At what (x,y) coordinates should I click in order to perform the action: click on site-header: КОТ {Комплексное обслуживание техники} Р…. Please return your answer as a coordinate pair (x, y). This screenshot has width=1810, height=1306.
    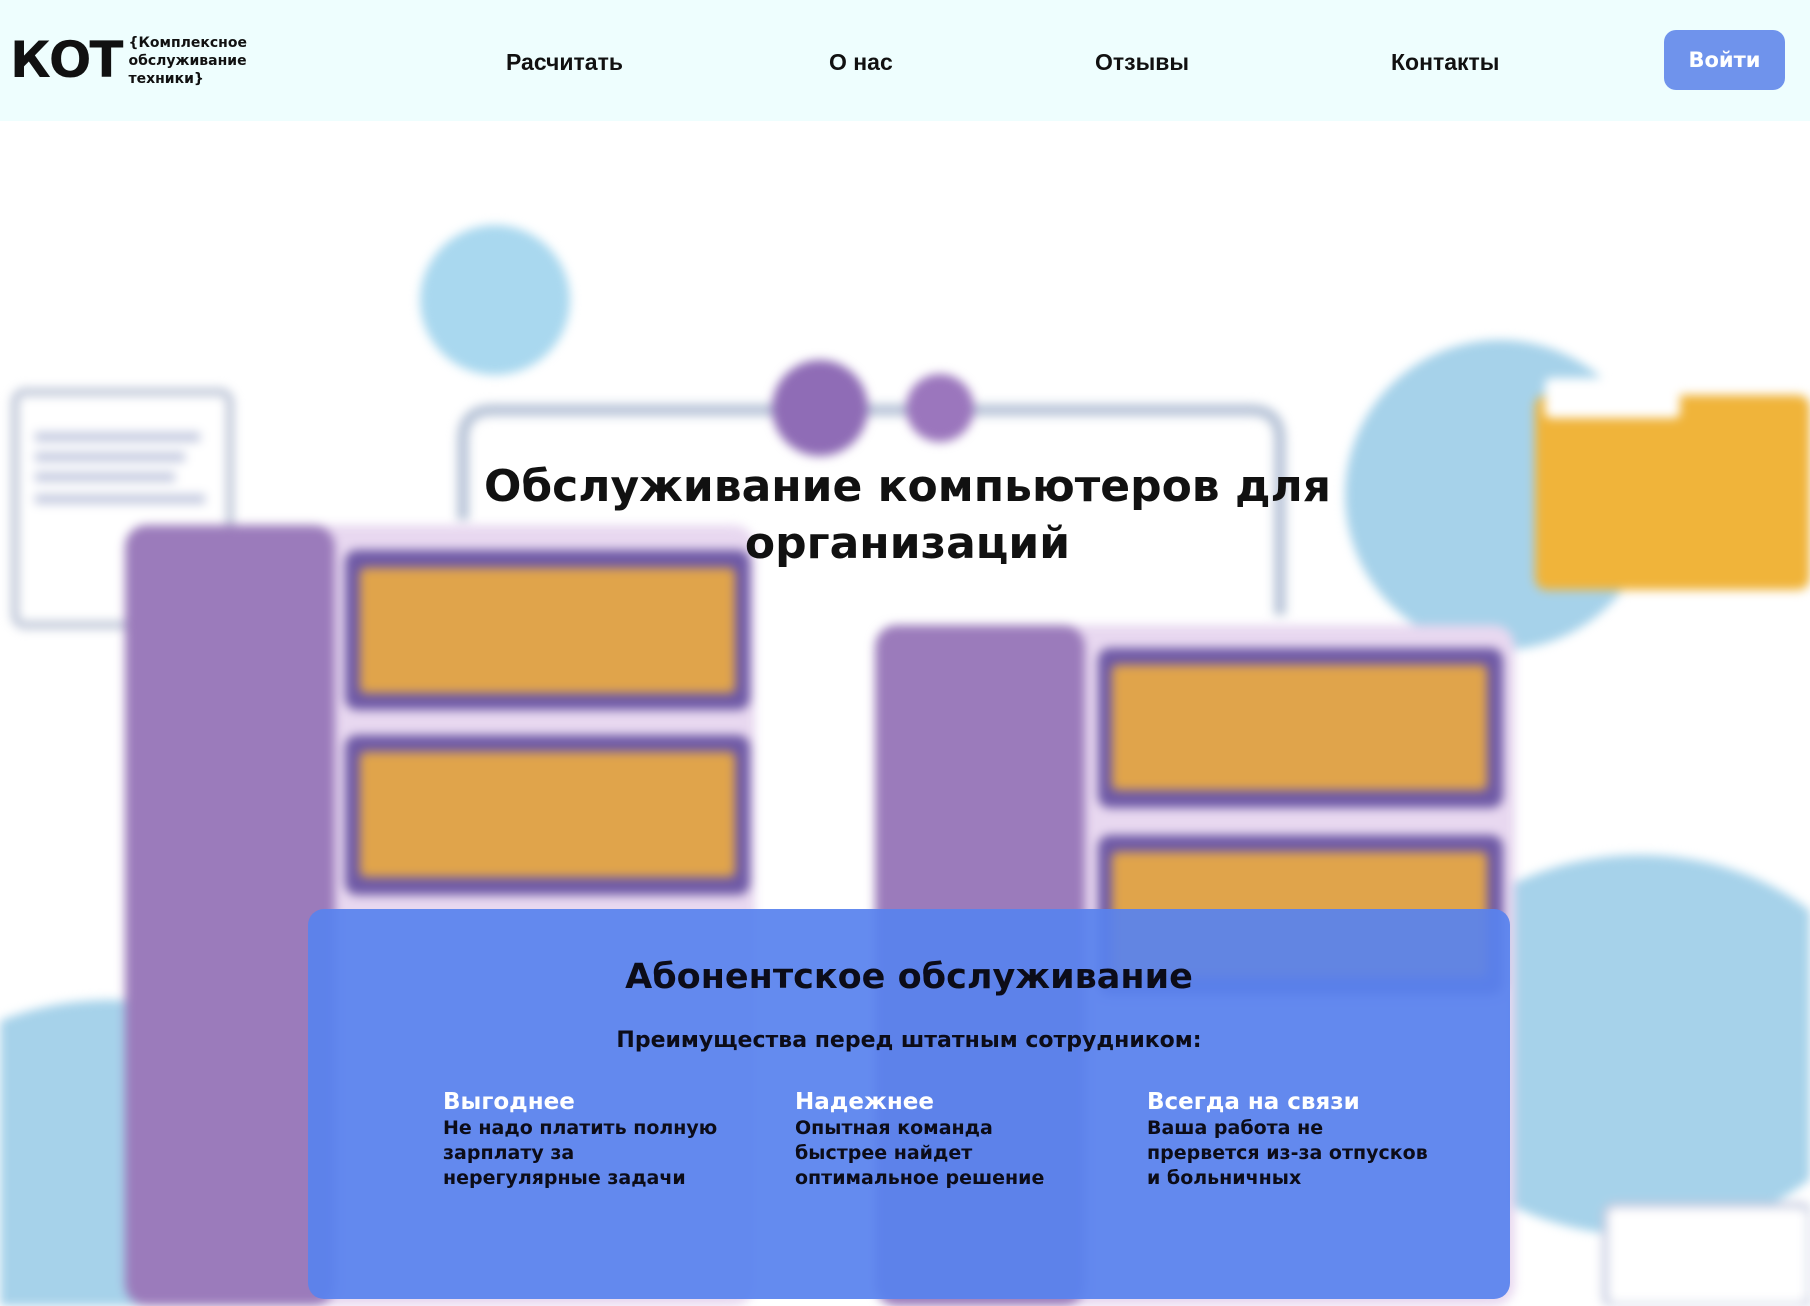
    Looking at the image, I should click on (905, 60).